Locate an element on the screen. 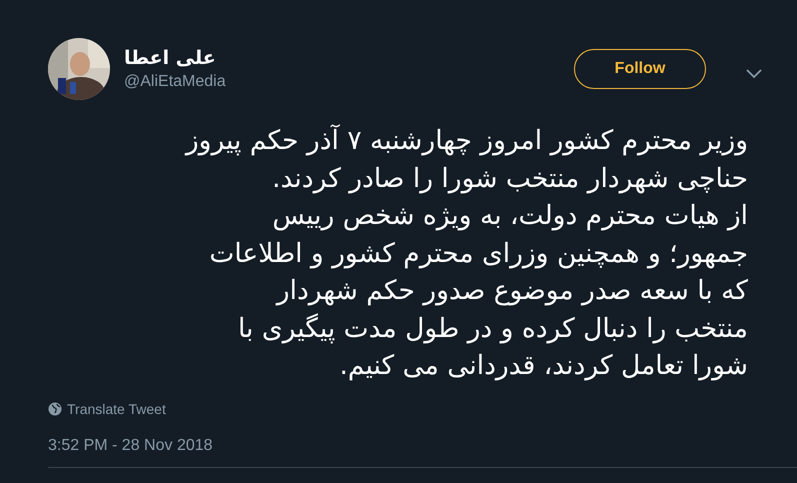 Image resolution: width=797 pixels, height=483 pixels. tweet-text-line: شورا تعامل کردند، قدردانی می کنیم. is located at coordinates (544, 366).